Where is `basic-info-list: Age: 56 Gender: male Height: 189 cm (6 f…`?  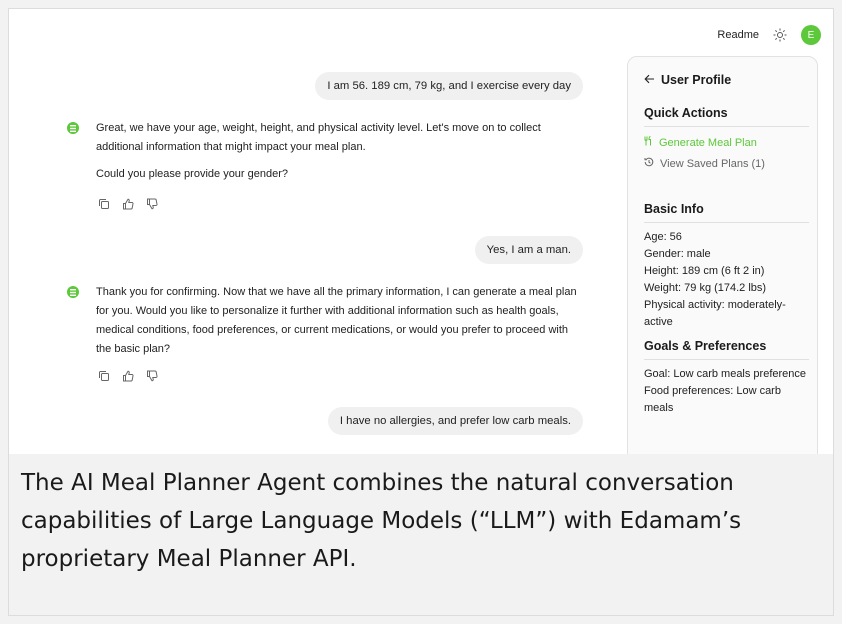
basic-info-list: Age: 56 Gender: male Height: 189 cm (6 f… is located at coordinates (726, 280).